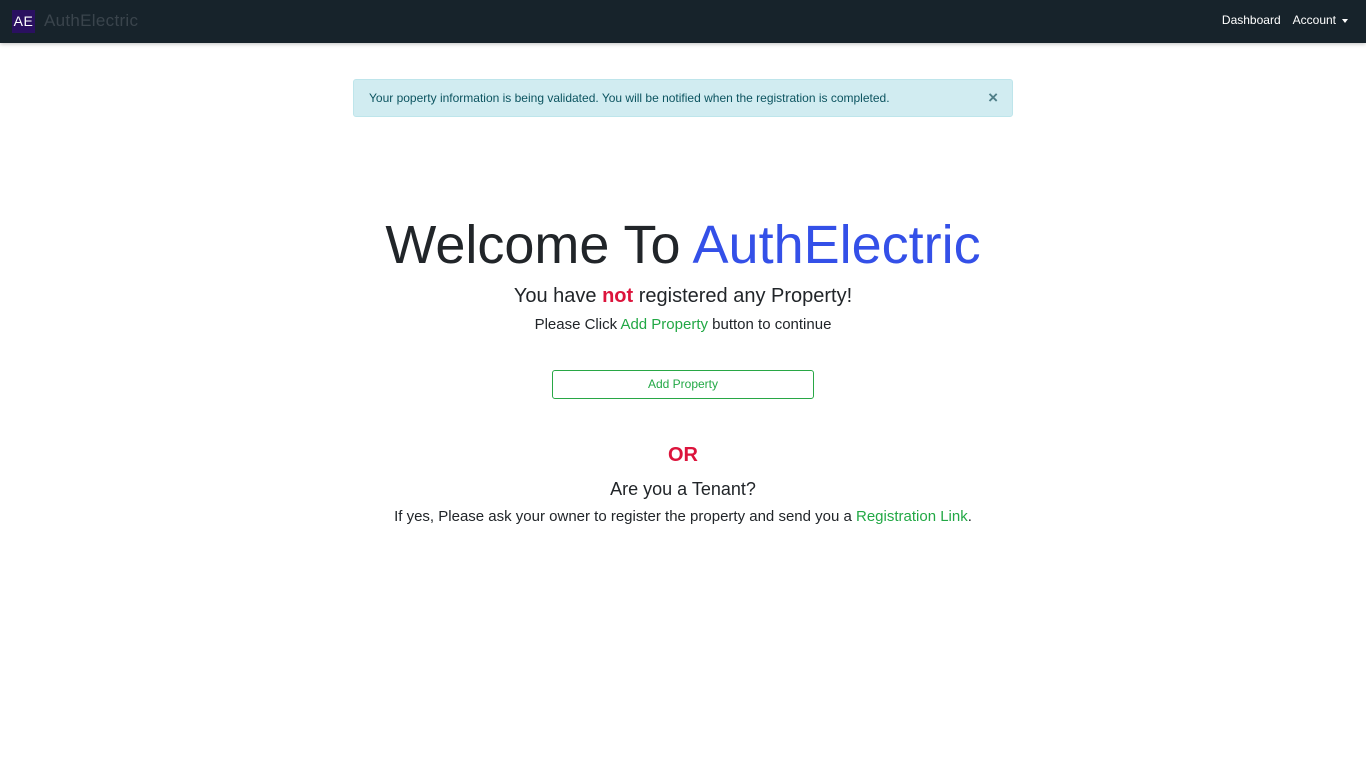 This screenshot has width=1366, height=768. What do you see at coordinates (91, 20) in the screenshot?
I see `brand-name: AuthElectric` at bounding box center [91, 20].